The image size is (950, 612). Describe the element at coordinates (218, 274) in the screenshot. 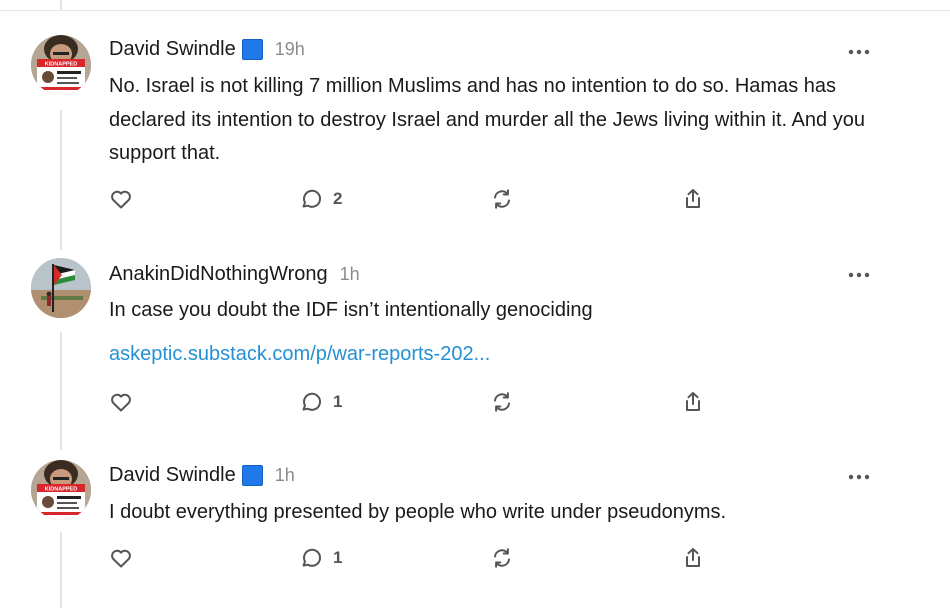

I see `author-name: AnakinDidNothingWrong` at that location.